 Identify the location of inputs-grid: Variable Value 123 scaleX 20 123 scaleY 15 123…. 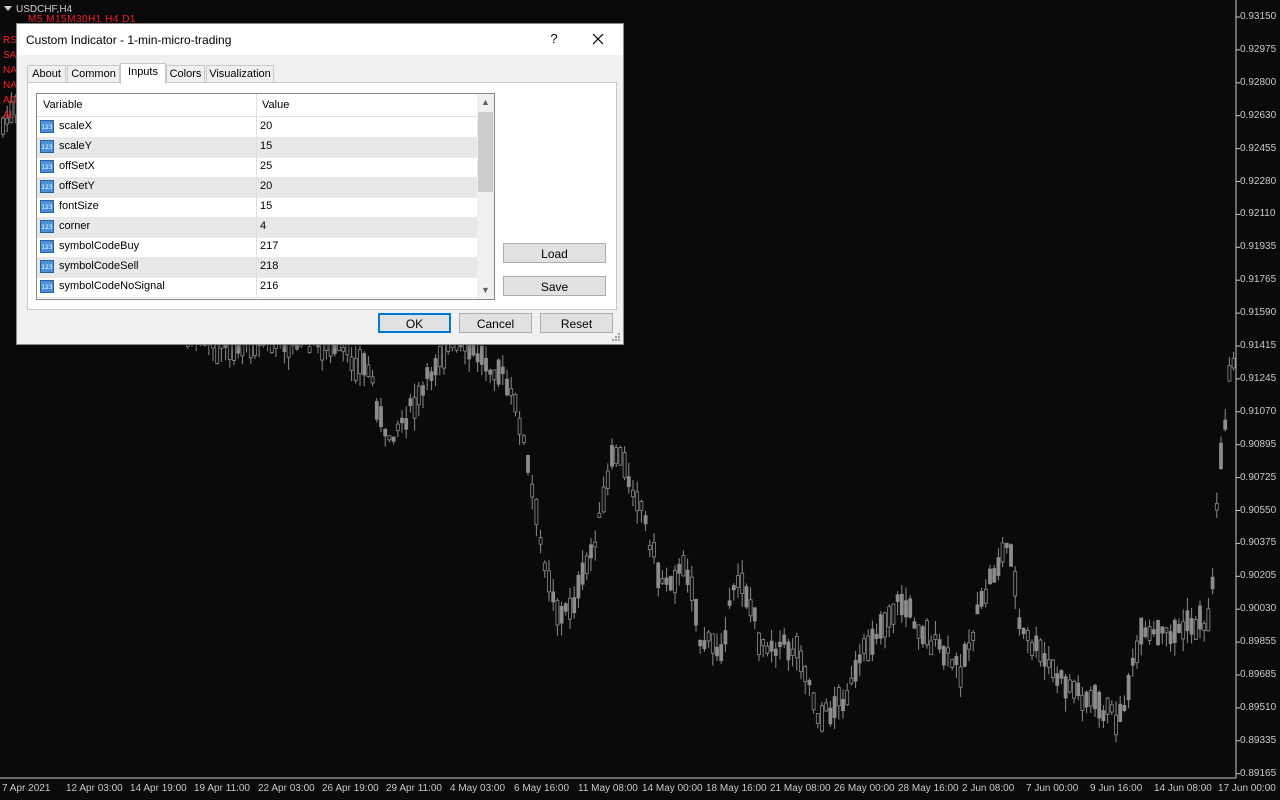
(265, 196).